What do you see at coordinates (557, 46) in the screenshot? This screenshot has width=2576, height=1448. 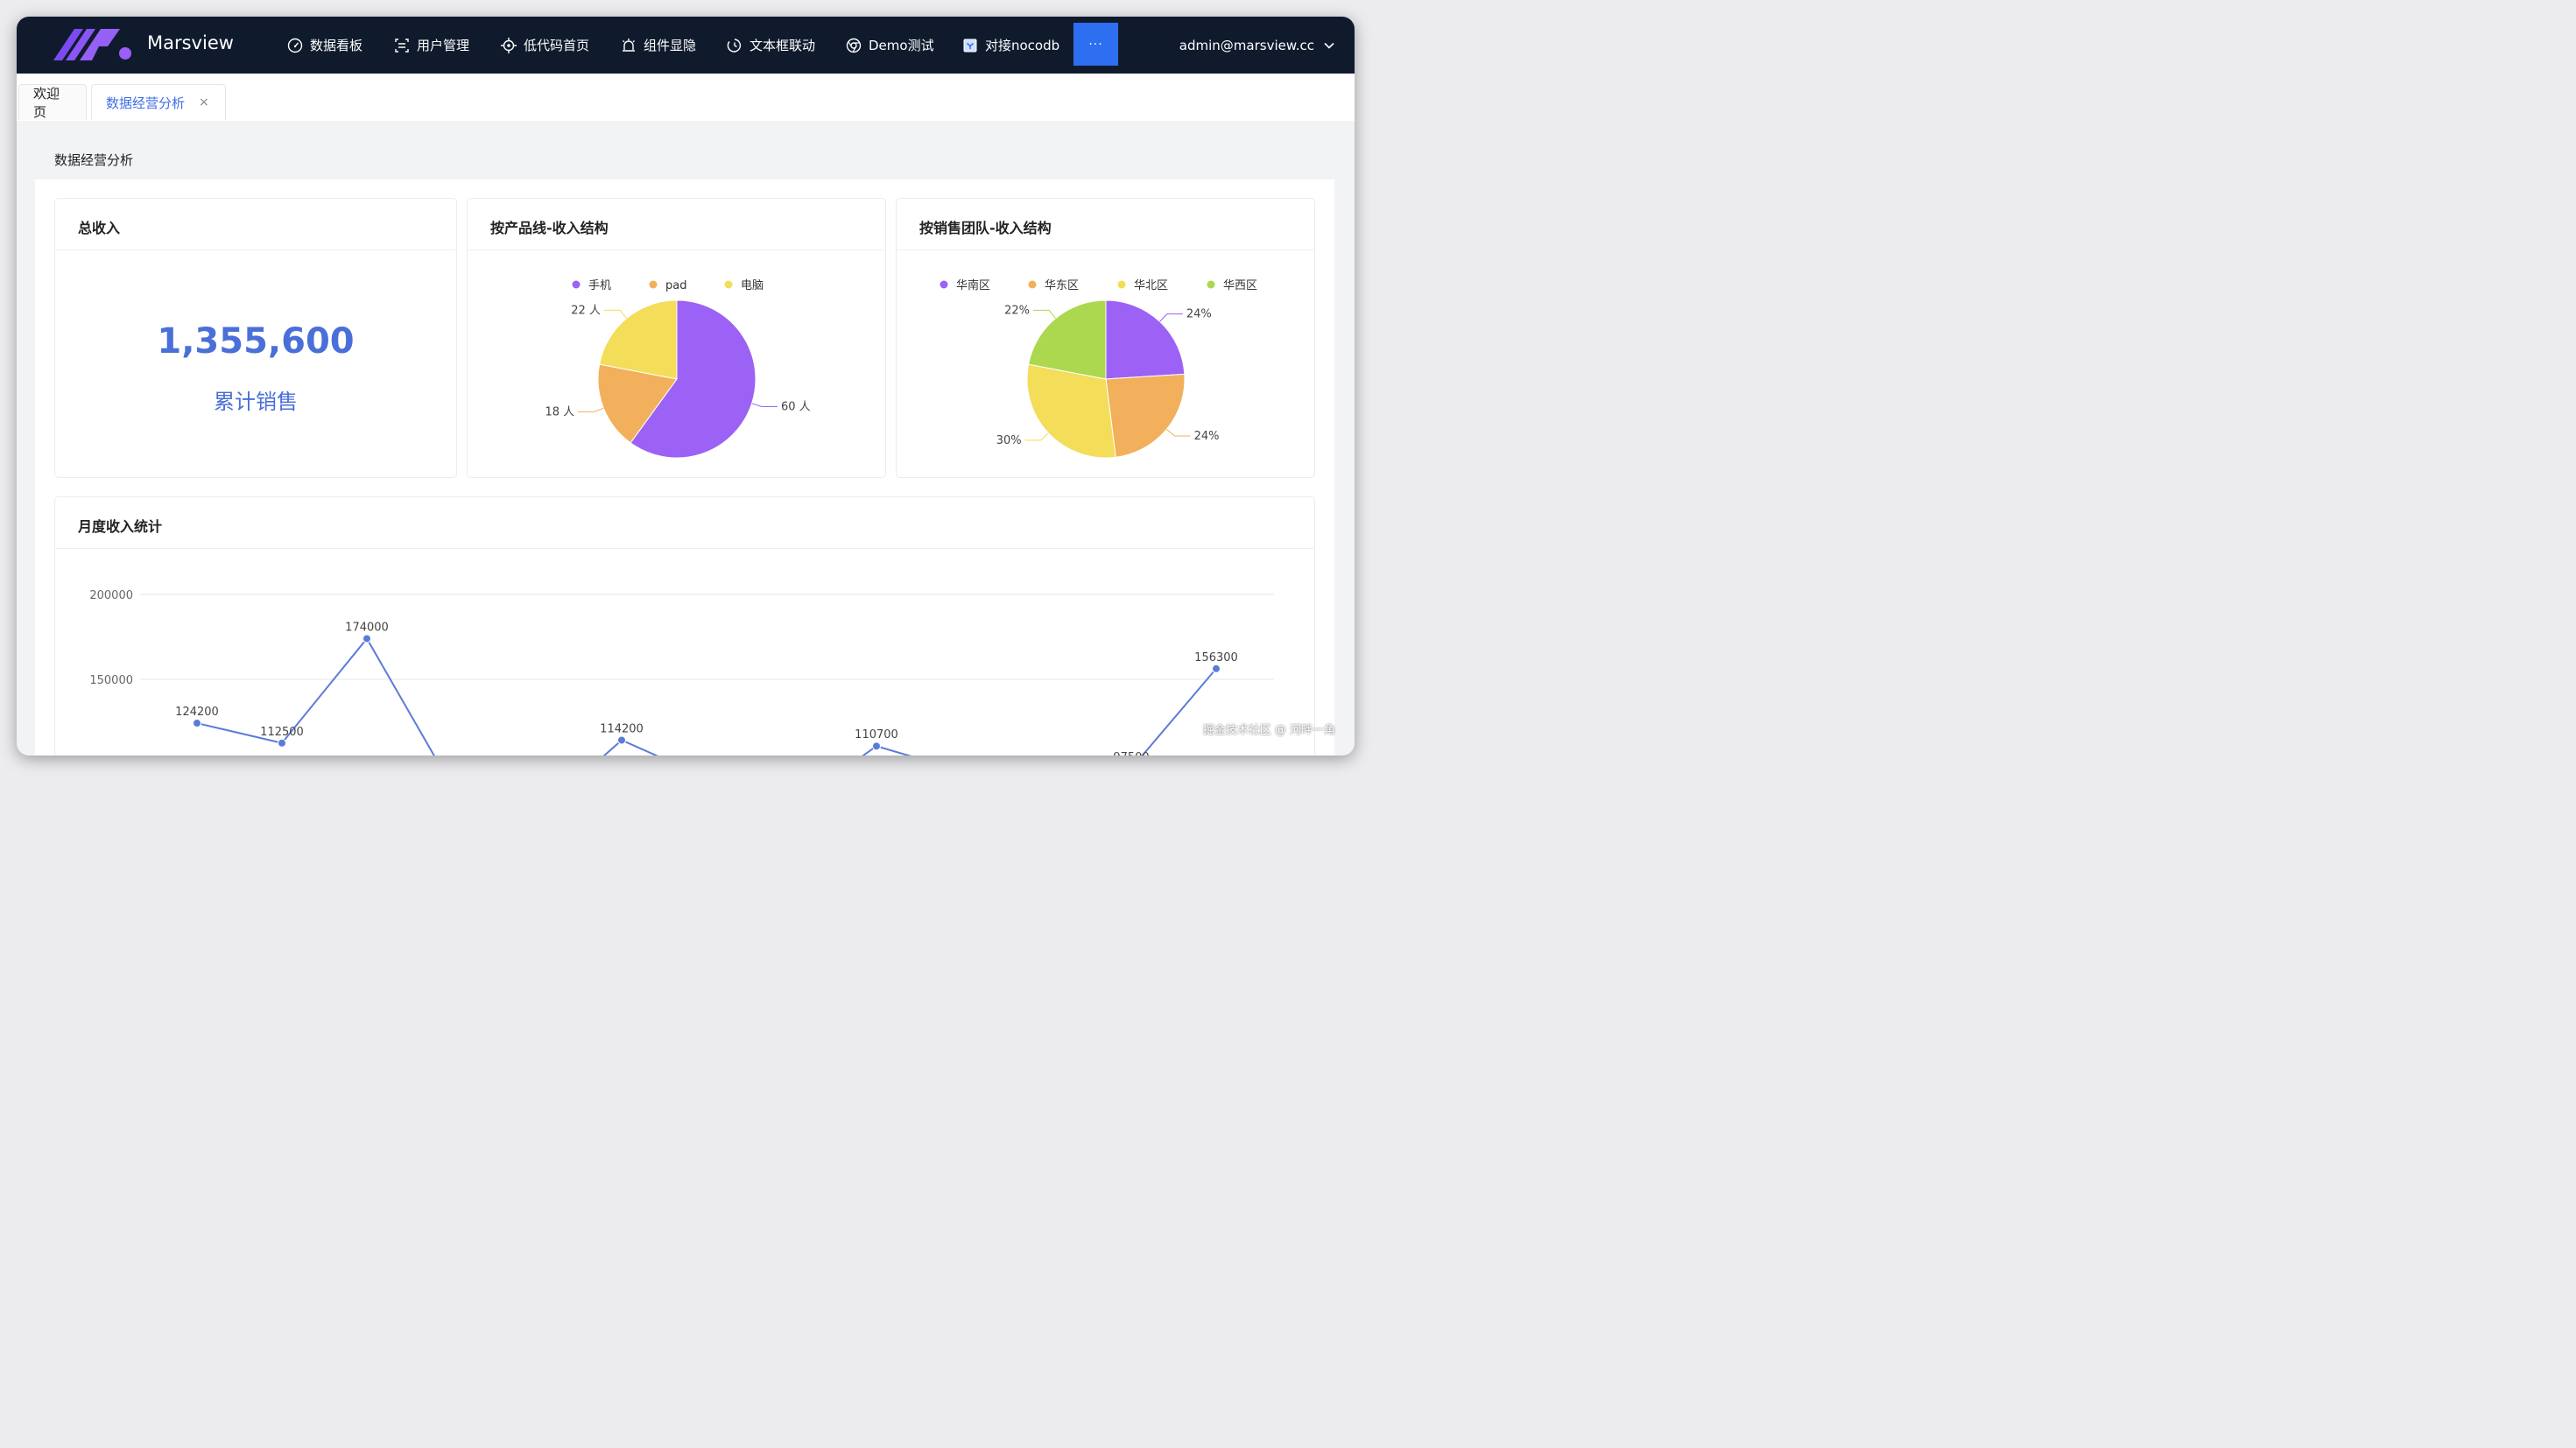 I see `nav-lowcode-home-label: 低代码首页` at bounding box center [557, 46].